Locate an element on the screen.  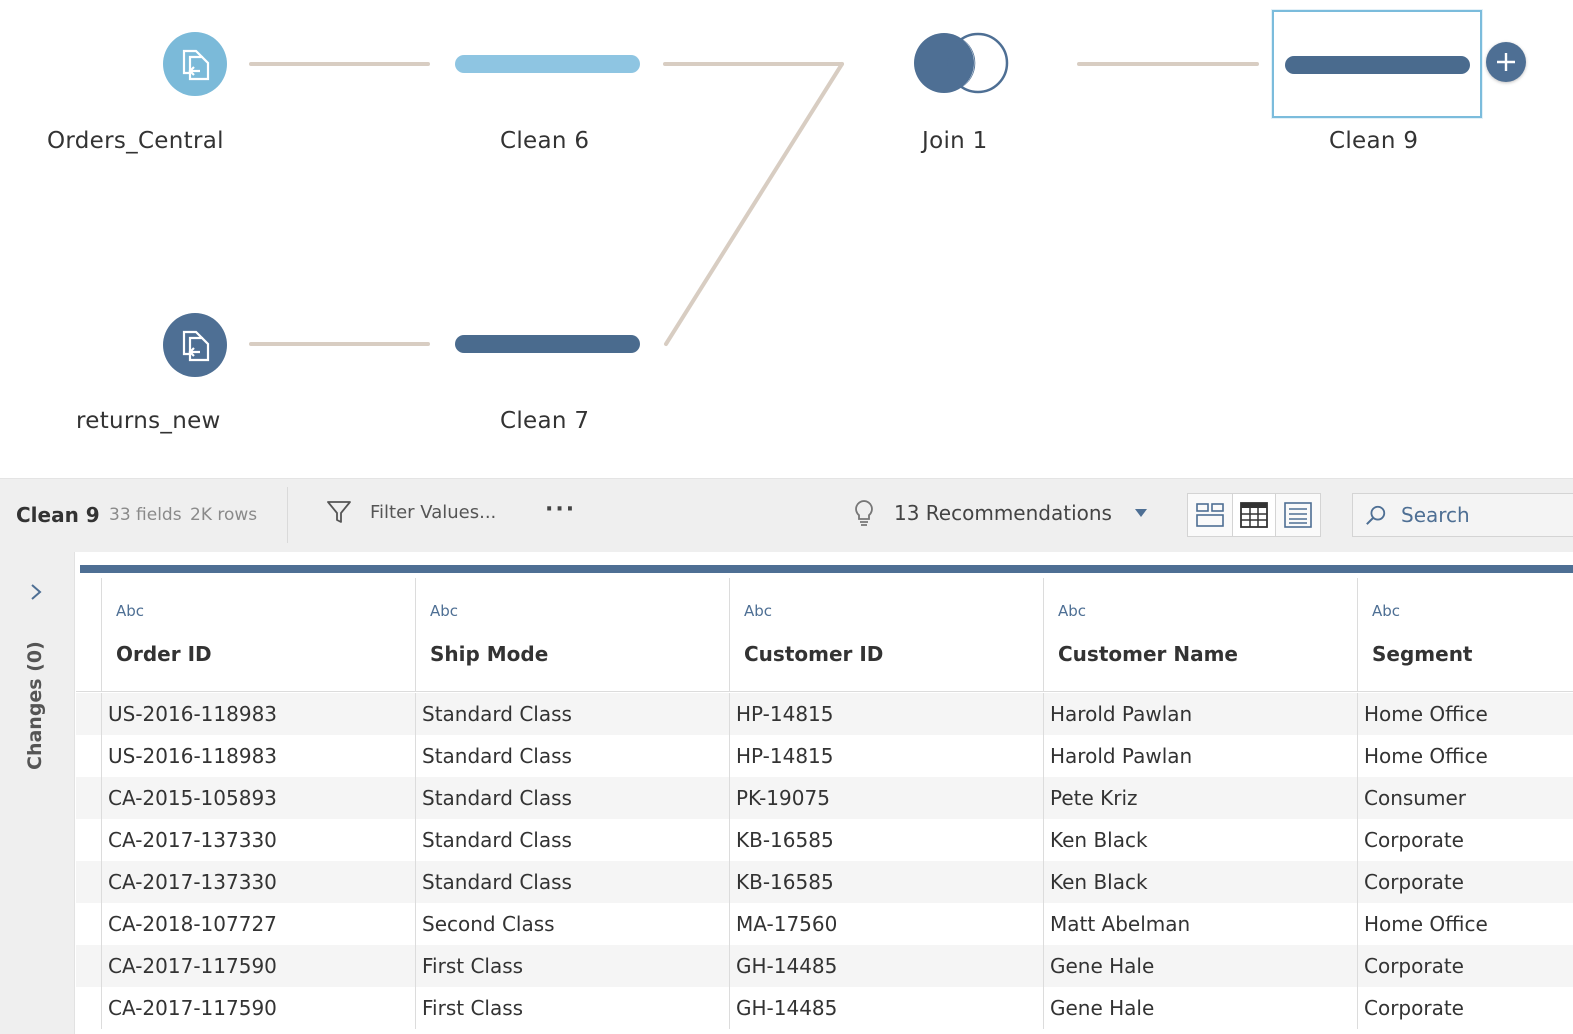
table-view-button is located at coordinates (1254, 515).